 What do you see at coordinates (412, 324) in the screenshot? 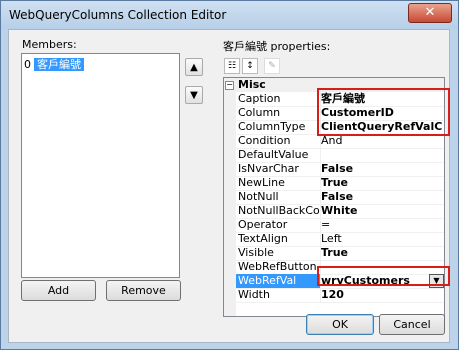
I see `cancel-button: Cancel` at bounding box center [412, 324].